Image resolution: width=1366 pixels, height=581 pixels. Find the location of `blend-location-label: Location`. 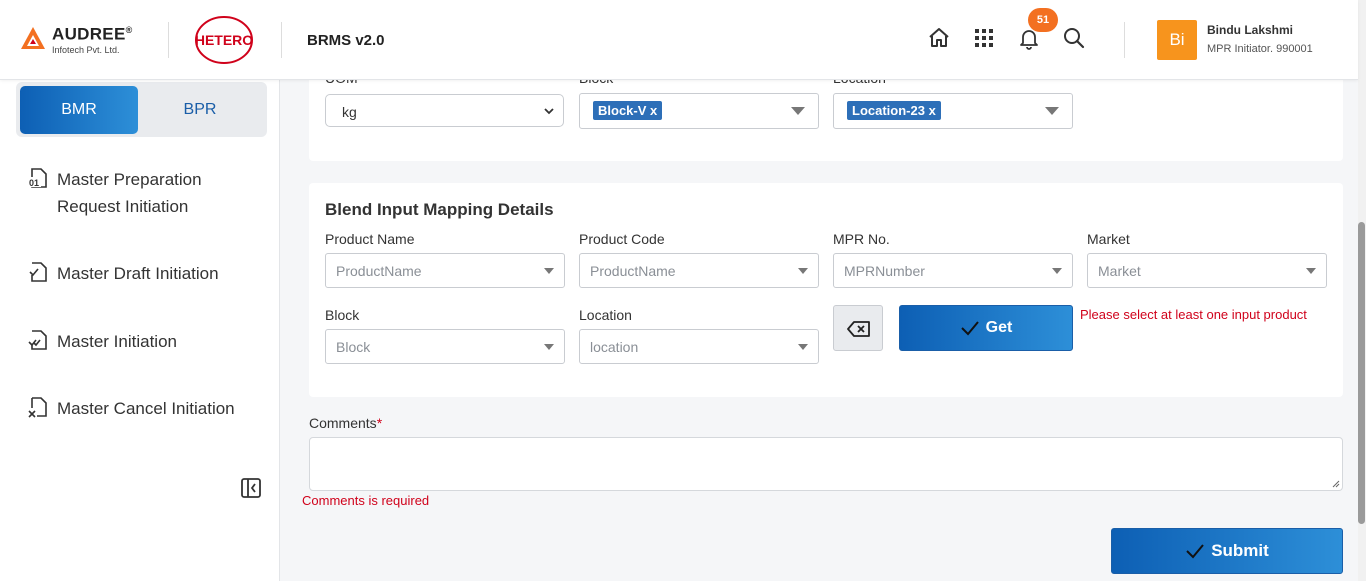

blend-location-label: Location is located at coordinates (605, 315).